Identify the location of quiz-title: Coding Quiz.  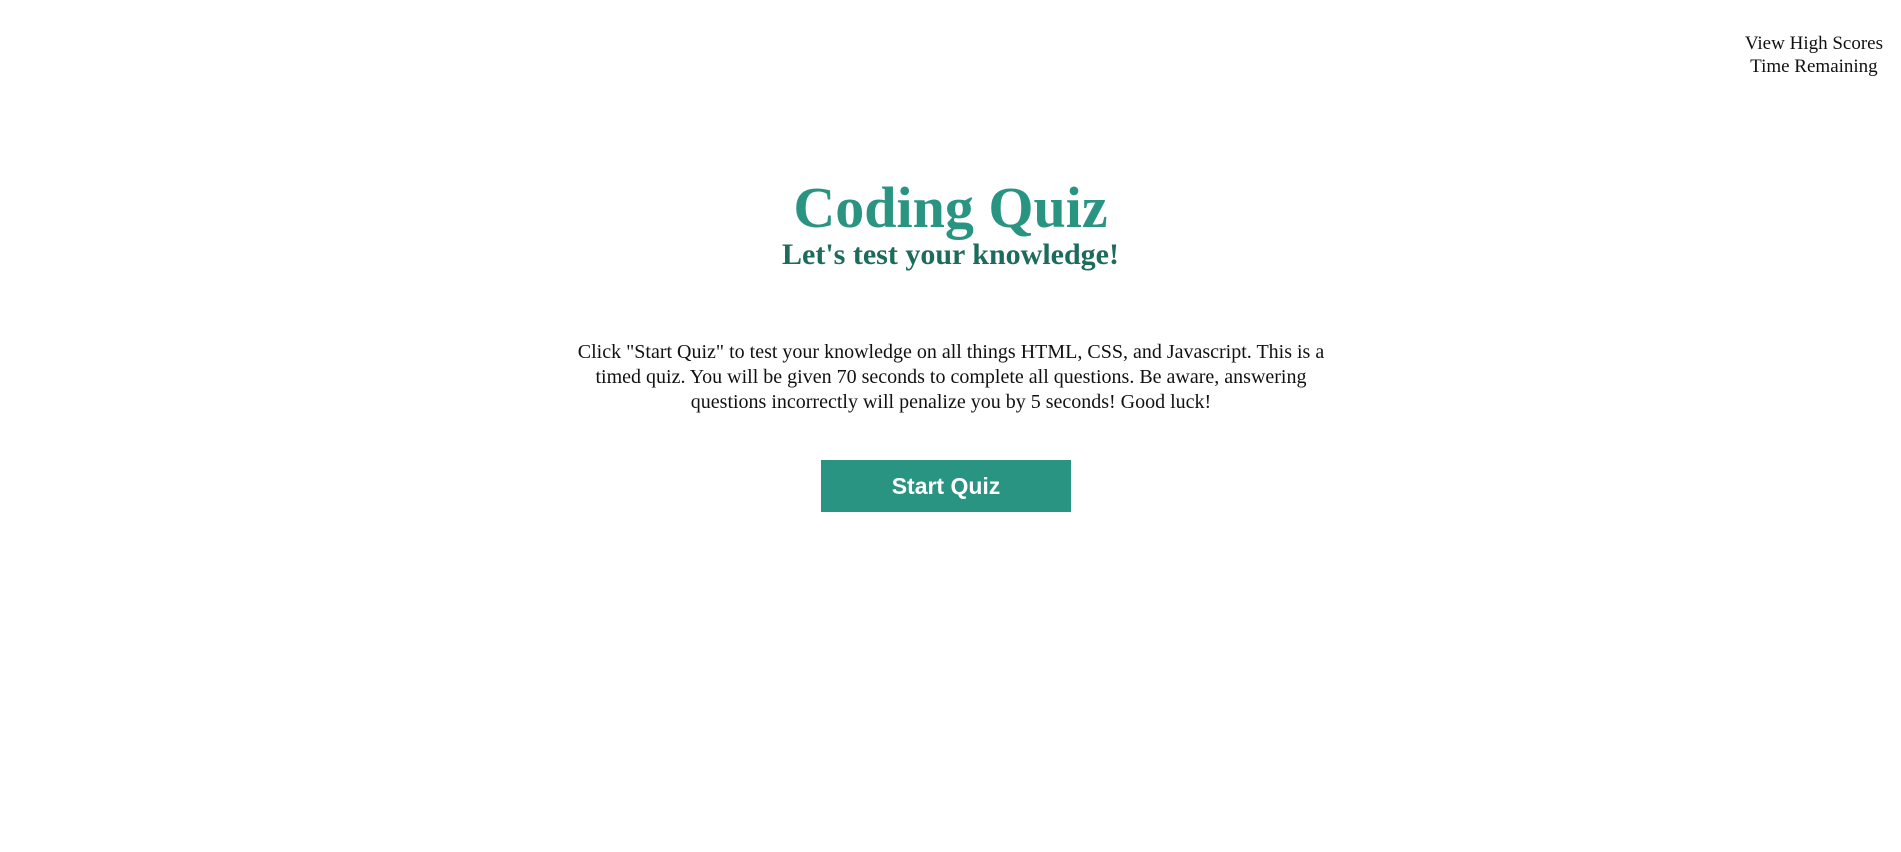
(950, 207).